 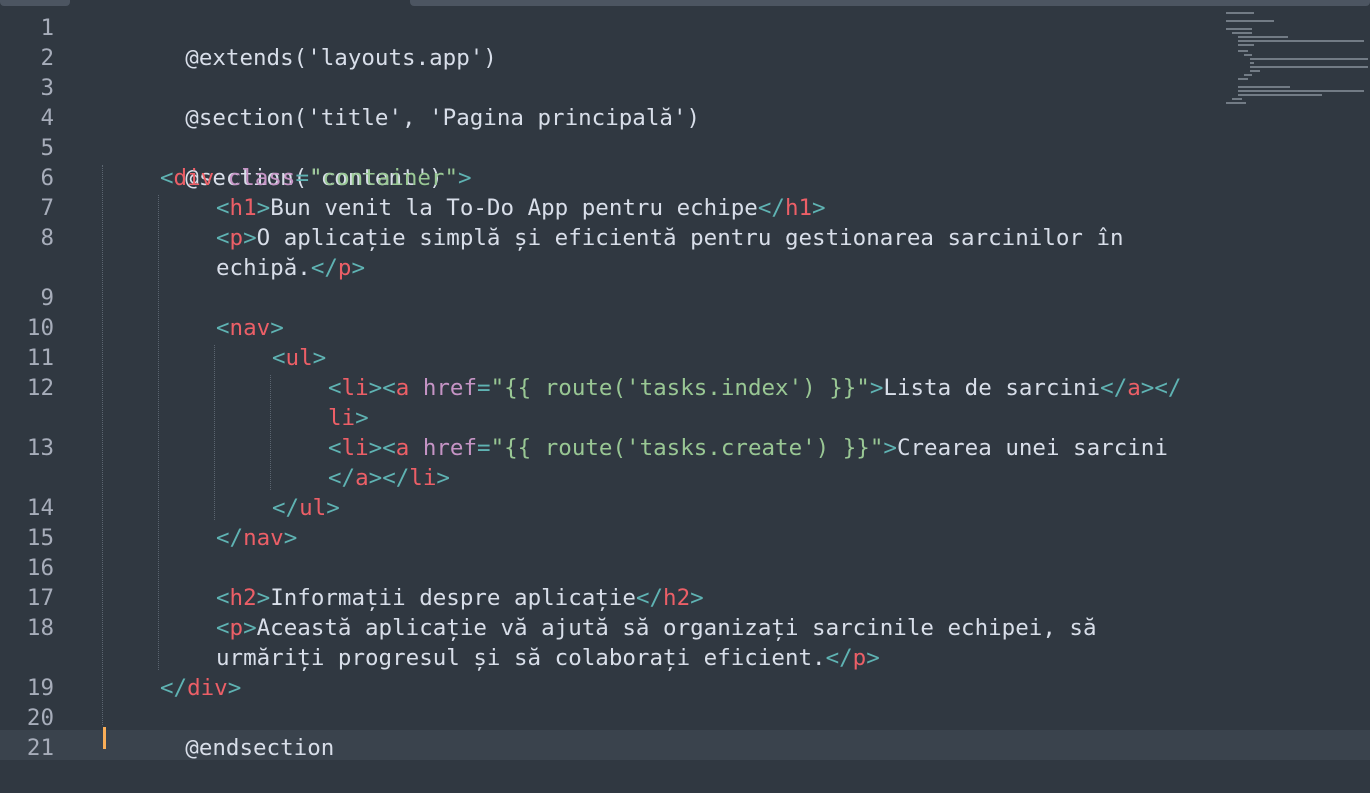 What do you see at coordinates (341, 58) in the screenshot?
I see `directive: @extends('layouts.app')` at bounding box center [341, 58].